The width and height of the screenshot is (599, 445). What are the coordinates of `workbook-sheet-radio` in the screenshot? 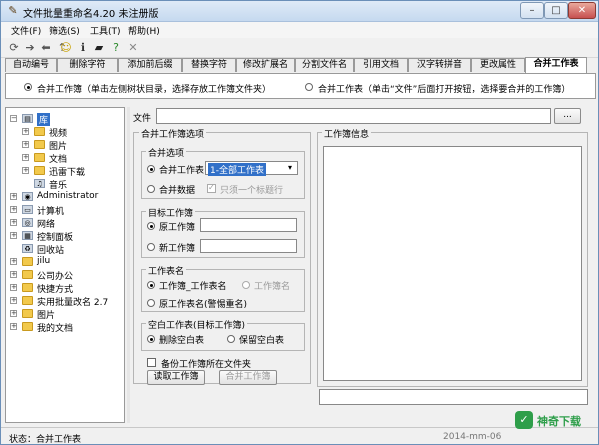 It's located at (151, 285).